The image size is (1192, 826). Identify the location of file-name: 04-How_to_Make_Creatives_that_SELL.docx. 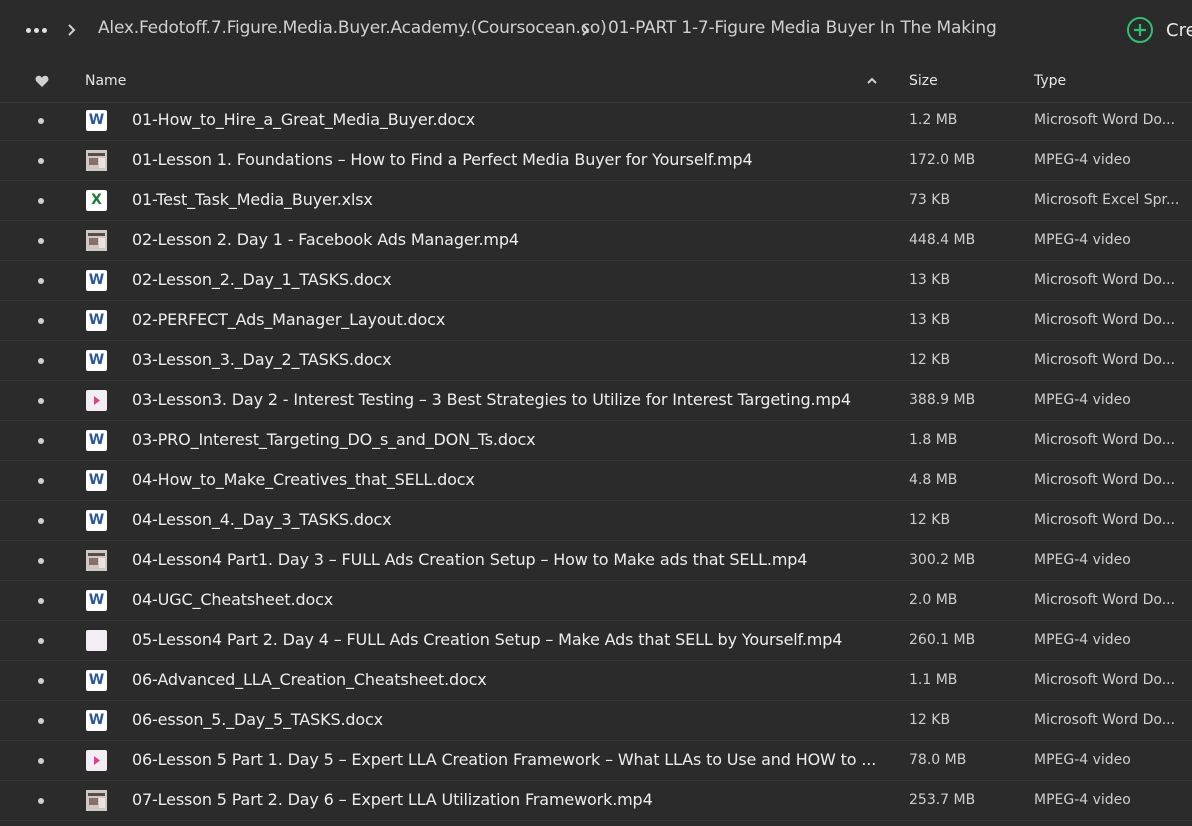
(303, 479).